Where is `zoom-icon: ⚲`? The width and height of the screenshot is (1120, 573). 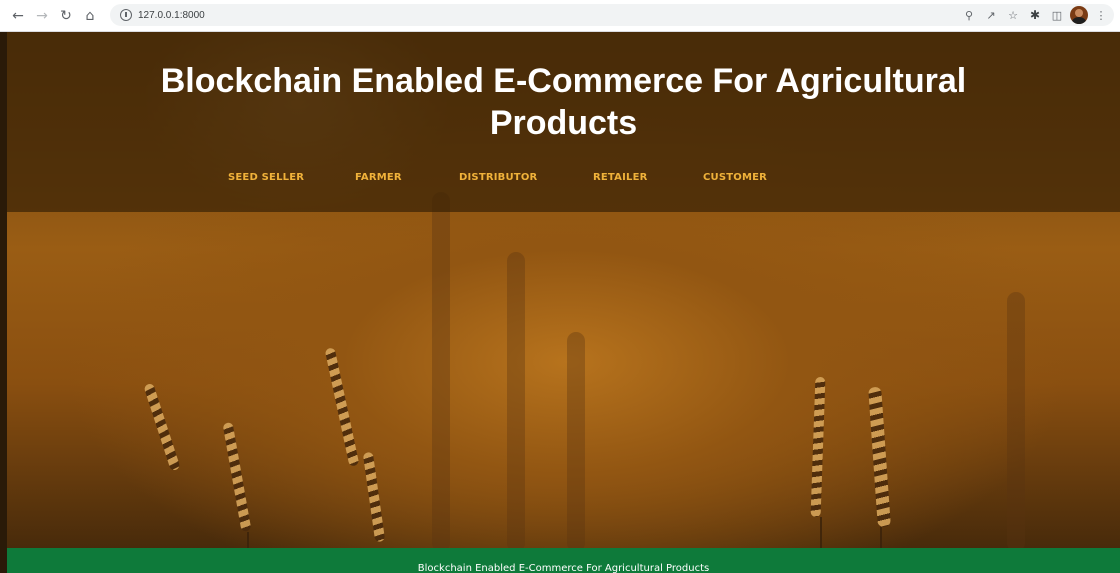
zoom-icon: ⚲ is located at coordinates (969, 15).